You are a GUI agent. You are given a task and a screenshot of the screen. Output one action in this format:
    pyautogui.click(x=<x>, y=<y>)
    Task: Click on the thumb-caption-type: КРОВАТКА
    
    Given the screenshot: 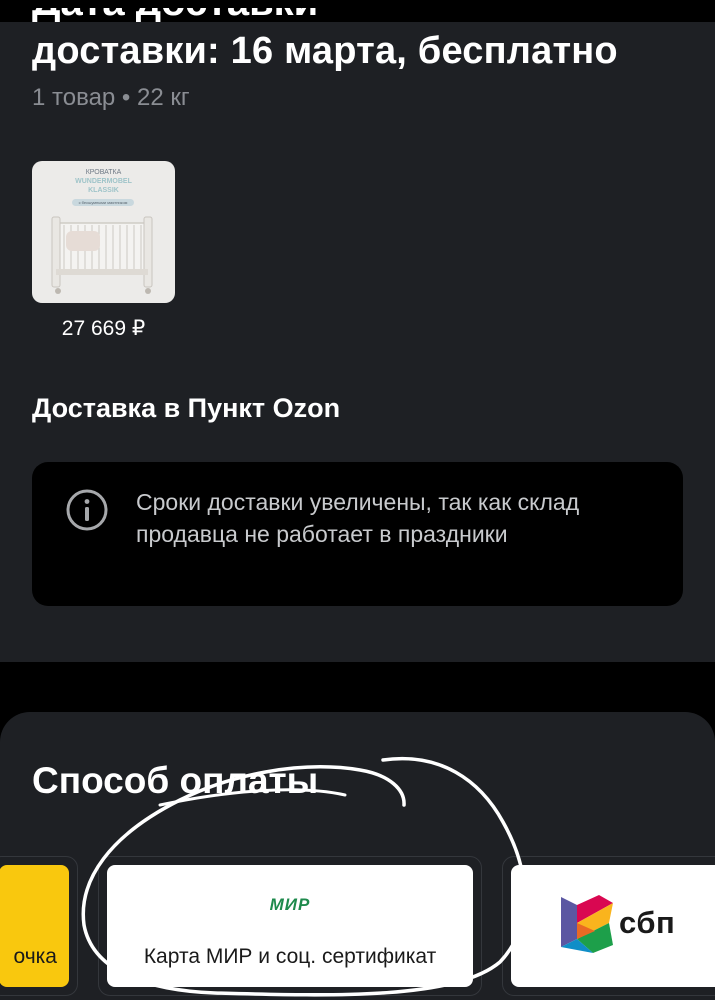 What is the action you would take?
    pyautogui.click(x=103, y=172)
    